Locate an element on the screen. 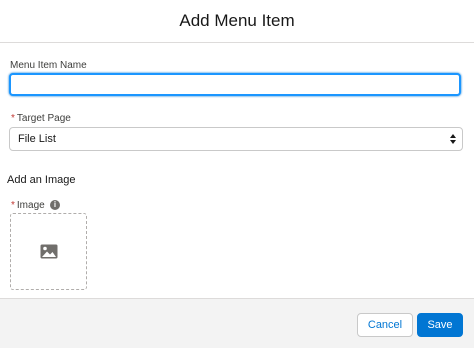  select-arrows-icon is located at coordinates (453, 139).